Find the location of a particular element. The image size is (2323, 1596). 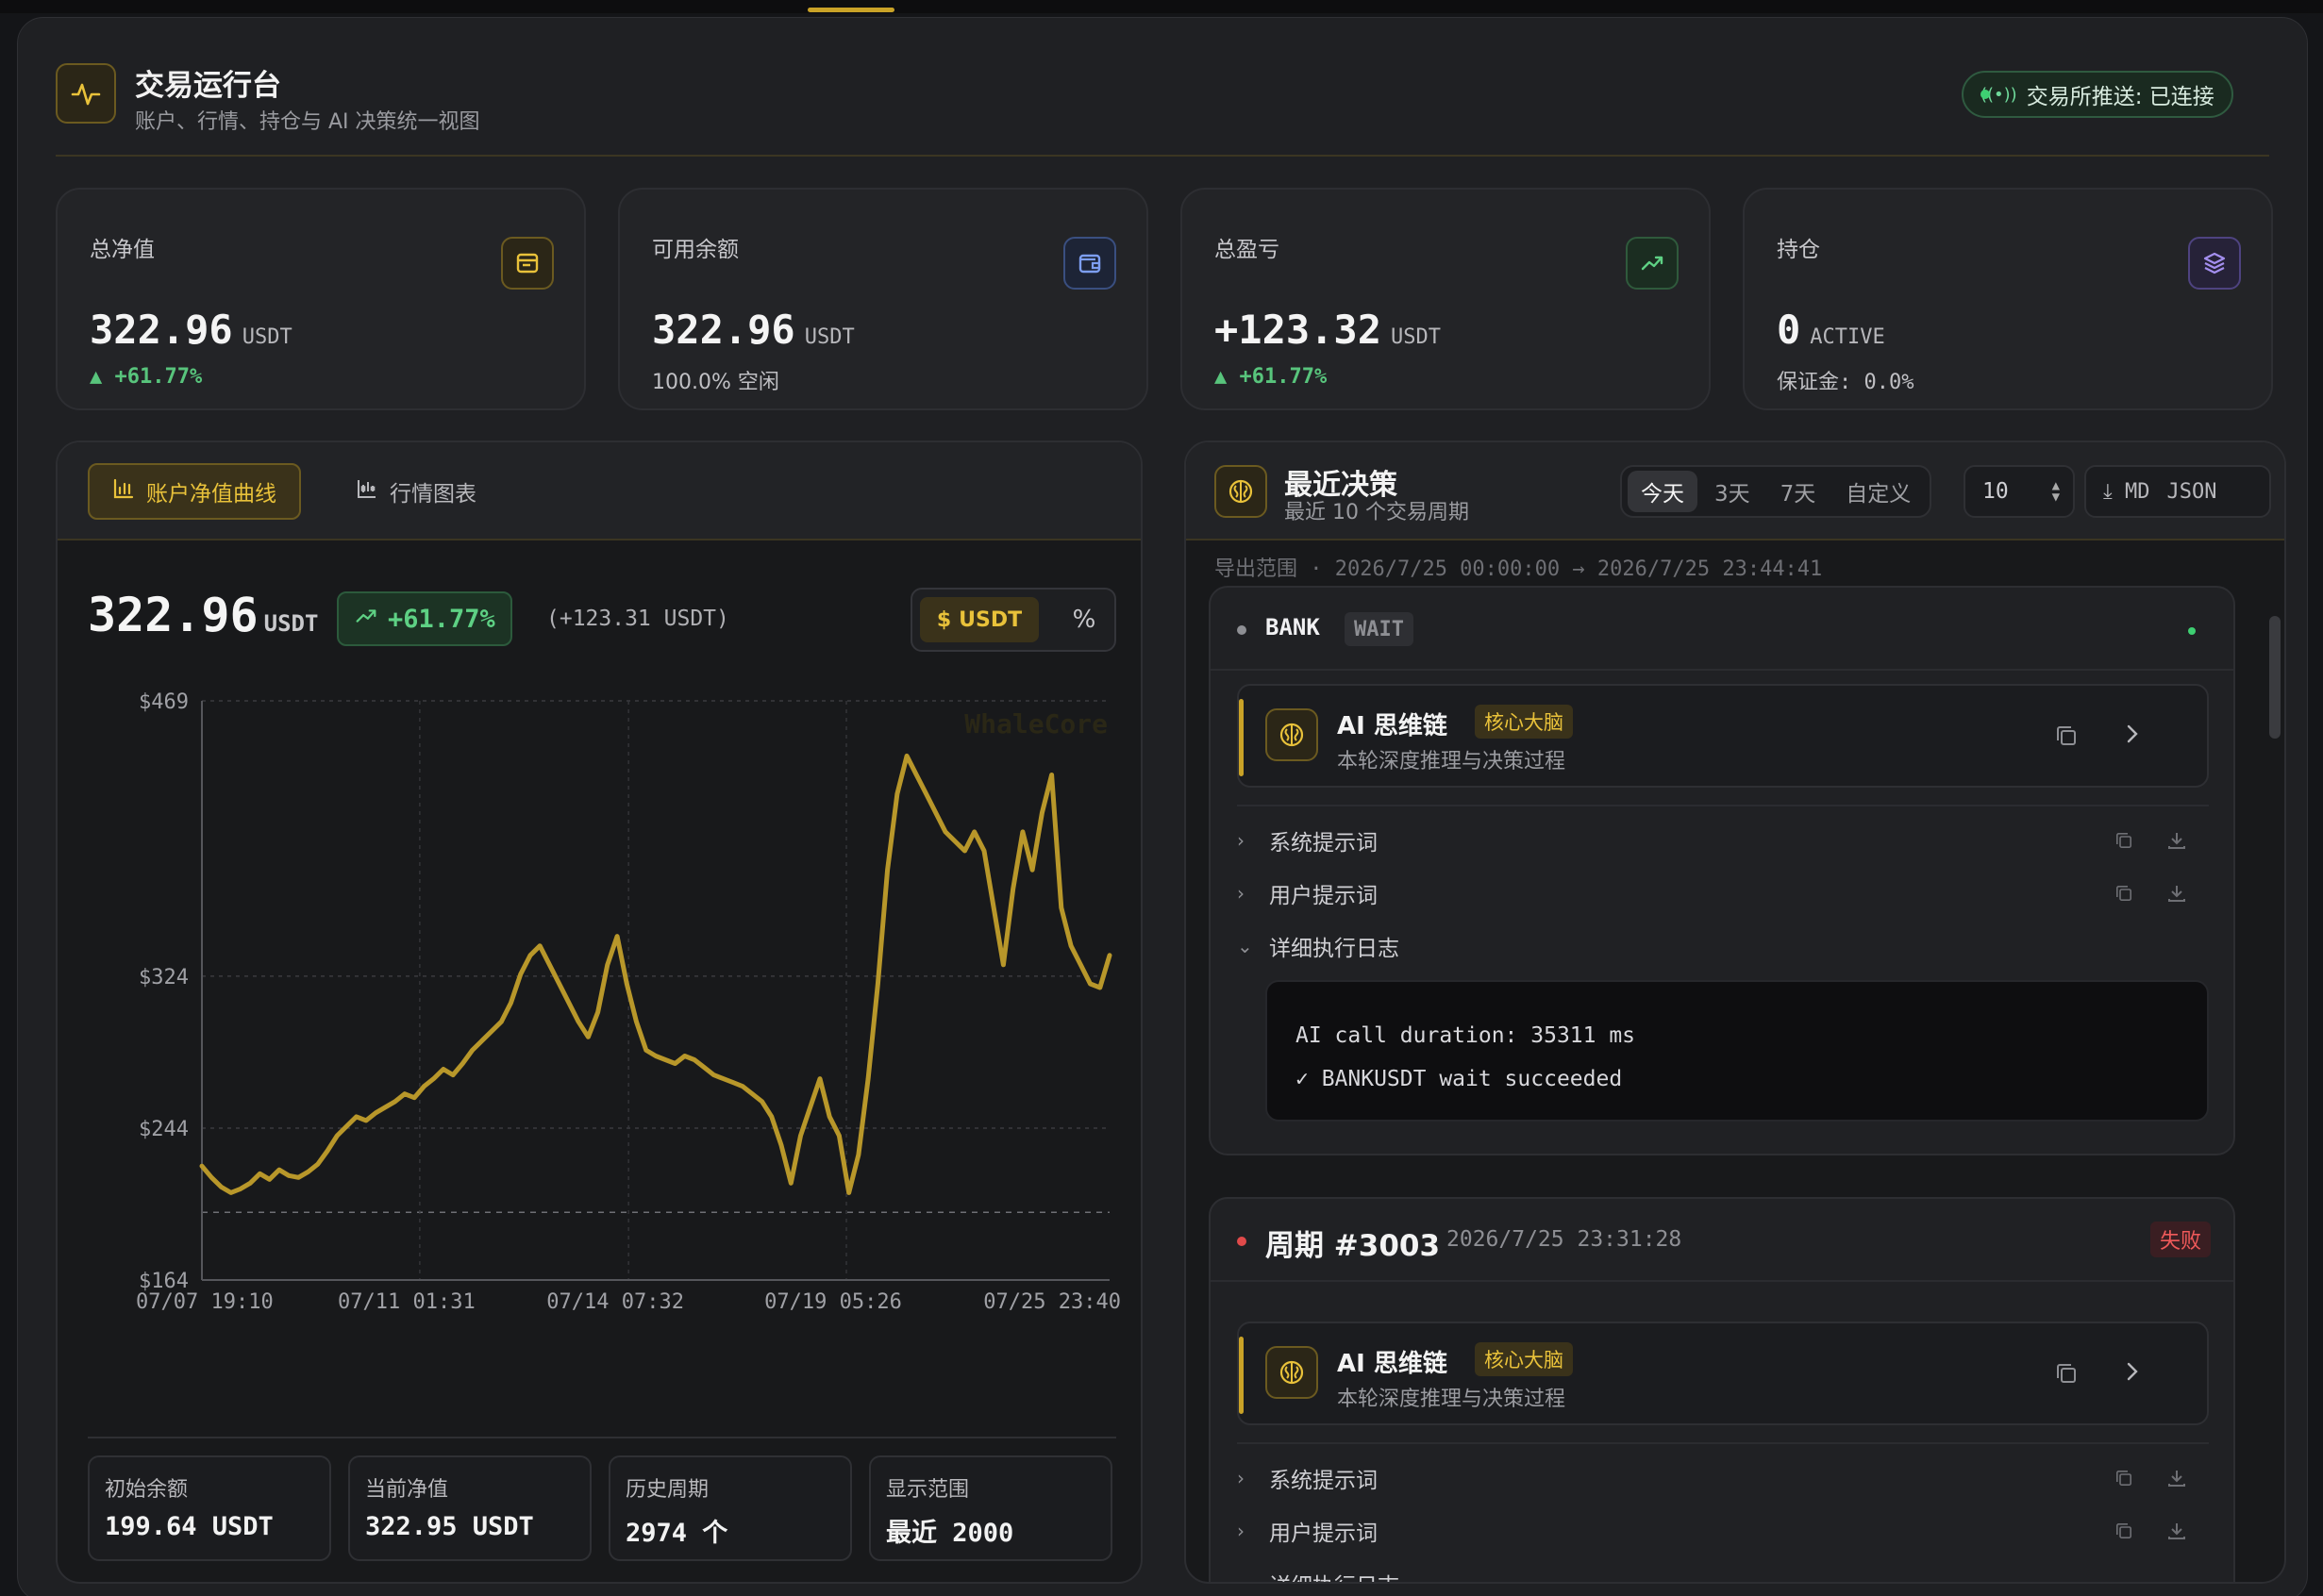

stat-label: 可用余额 is located at coordinates (695, 250).